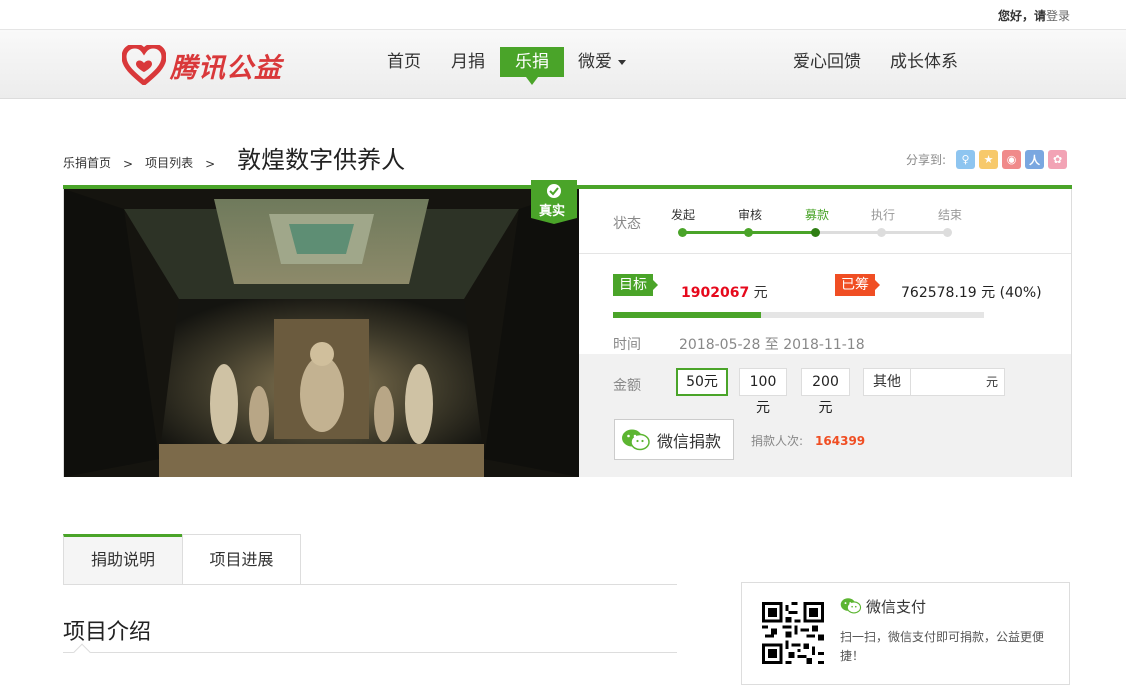  Describe the element at coordinates (627, 386) in the screenshot. I see `amount-label: 金额` at that location.